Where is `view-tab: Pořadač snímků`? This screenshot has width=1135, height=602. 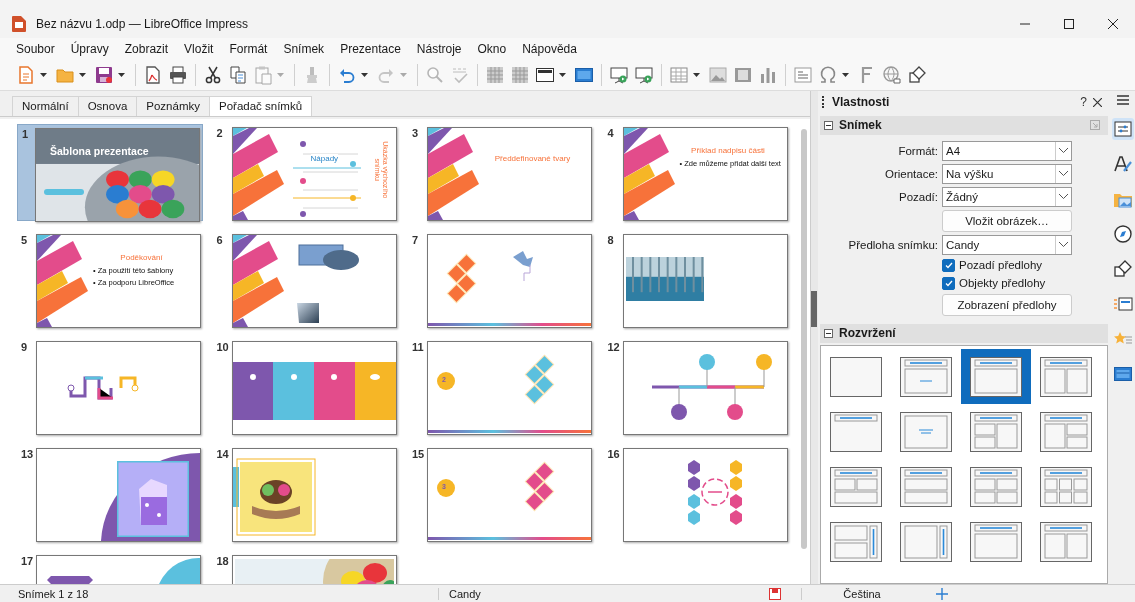 view-tab: Pořadač snímků is located at coordinates (261, 106).